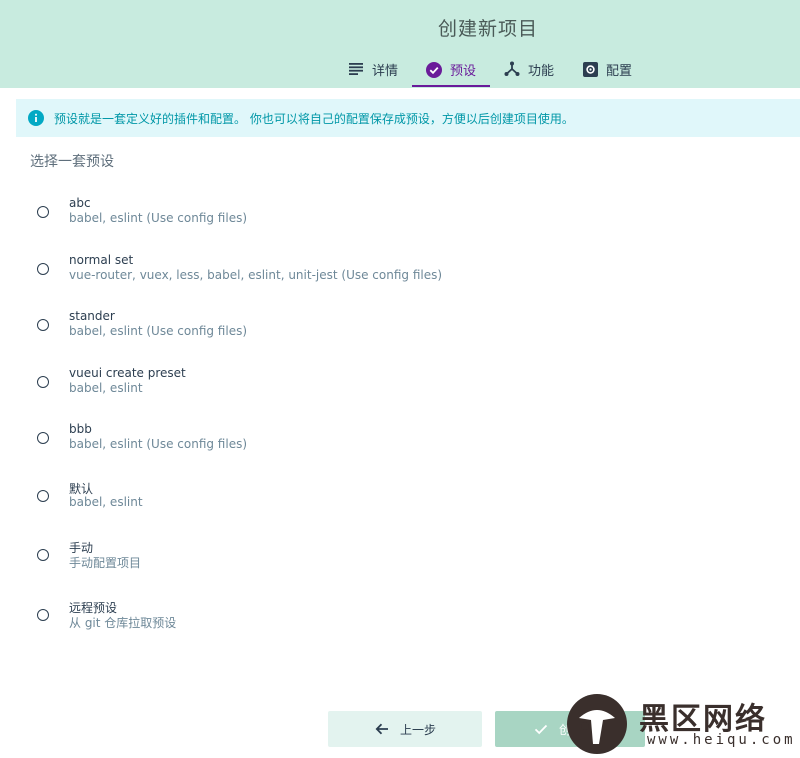 This screenshot has width=800, height=758. I want to click on tab-config: 配置, so click(607, 69).